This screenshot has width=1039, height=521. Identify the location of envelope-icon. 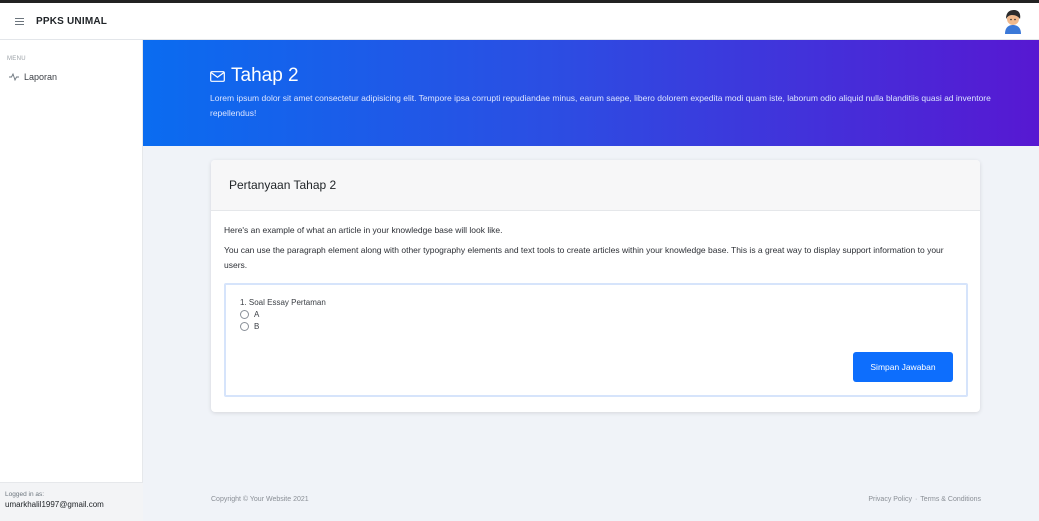
(217, 76).